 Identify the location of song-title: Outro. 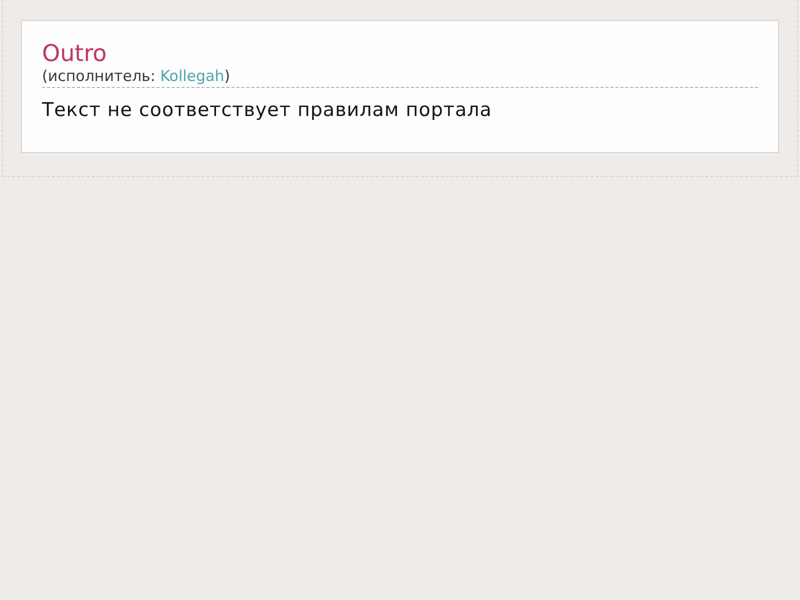
(74, 54).